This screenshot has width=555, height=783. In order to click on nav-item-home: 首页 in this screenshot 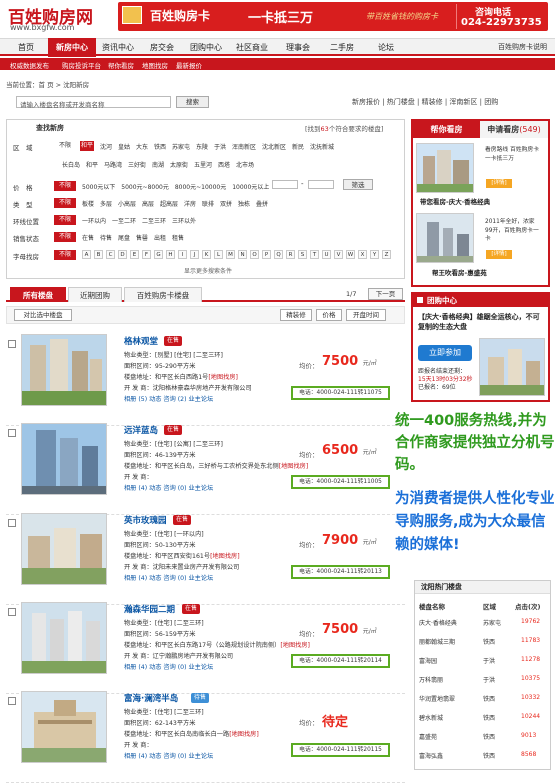, I will do `click(26, 47)`.